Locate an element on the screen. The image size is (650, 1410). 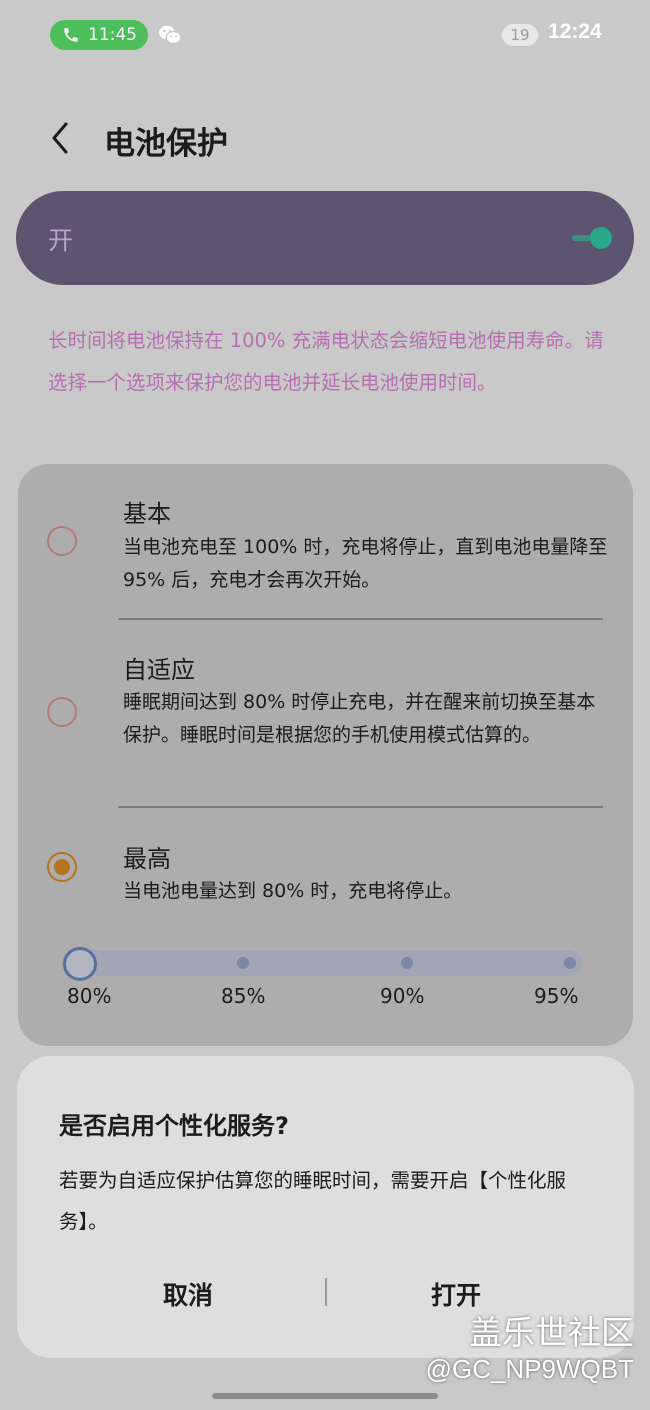
charge-limit-slider is located at coordinates (322, 964).